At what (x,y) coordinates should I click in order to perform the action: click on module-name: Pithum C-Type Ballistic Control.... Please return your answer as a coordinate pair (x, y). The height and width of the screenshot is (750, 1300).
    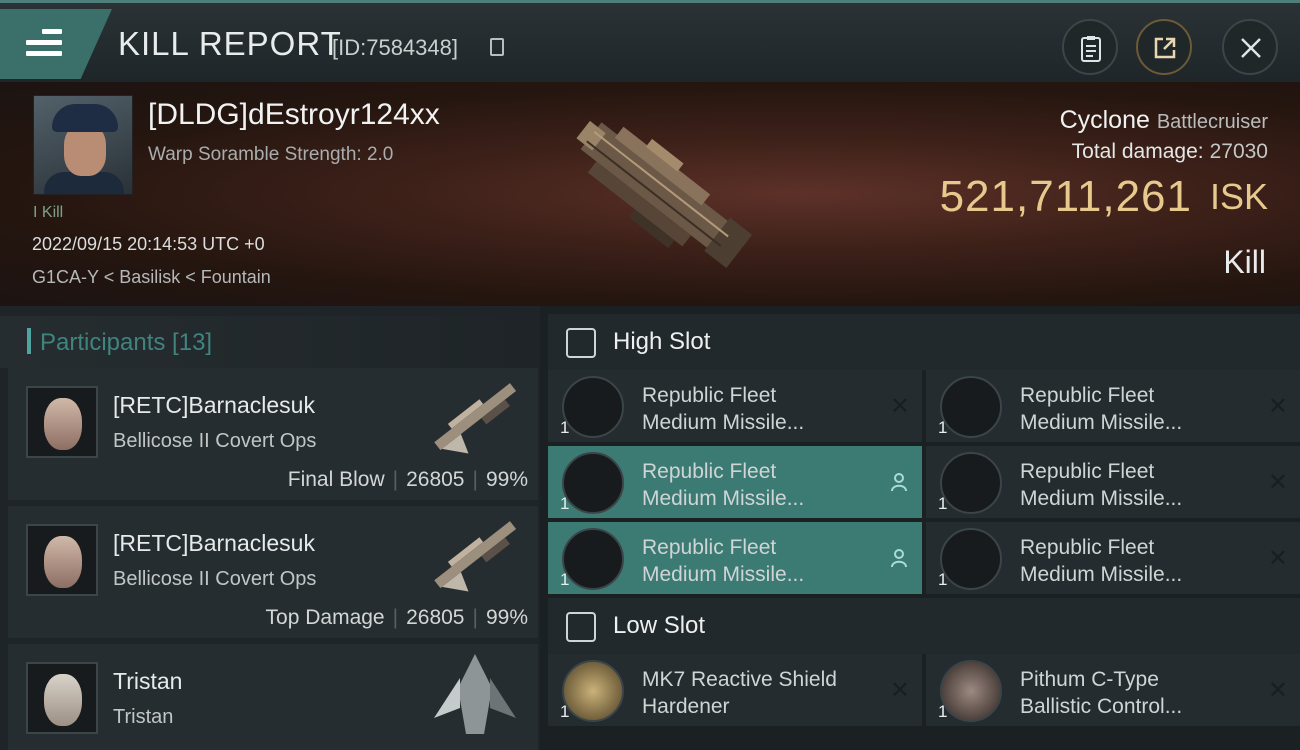
    Looking at the image, I should click on (1101, 693).